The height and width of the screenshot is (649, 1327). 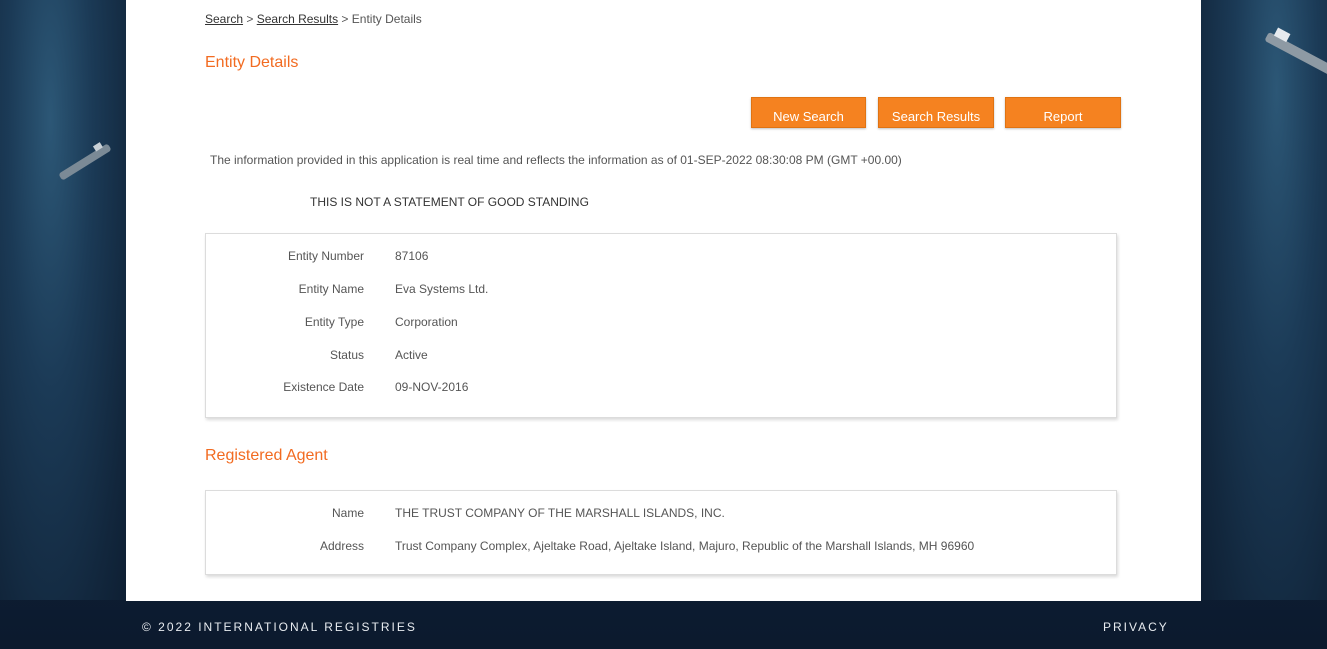 What do you see at coordinates (386, 19) in the screenshot?
I see `breadcrumb-current: Entity Details` at bounding box center [386, 19].